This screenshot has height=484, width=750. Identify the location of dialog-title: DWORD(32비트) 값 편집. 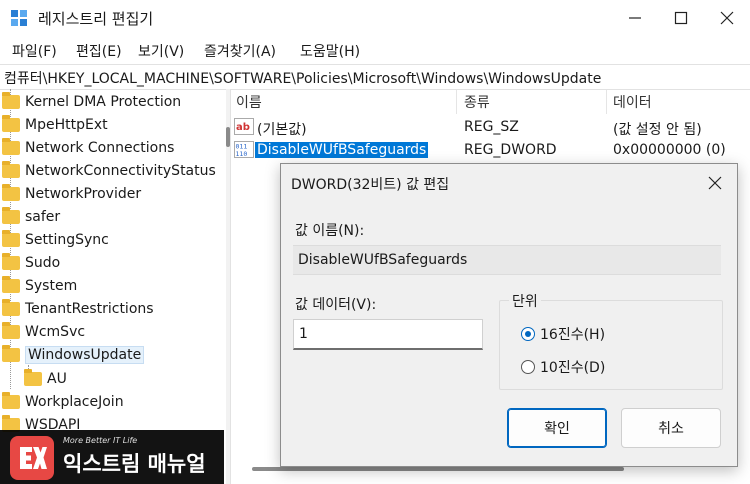
(370, 185).